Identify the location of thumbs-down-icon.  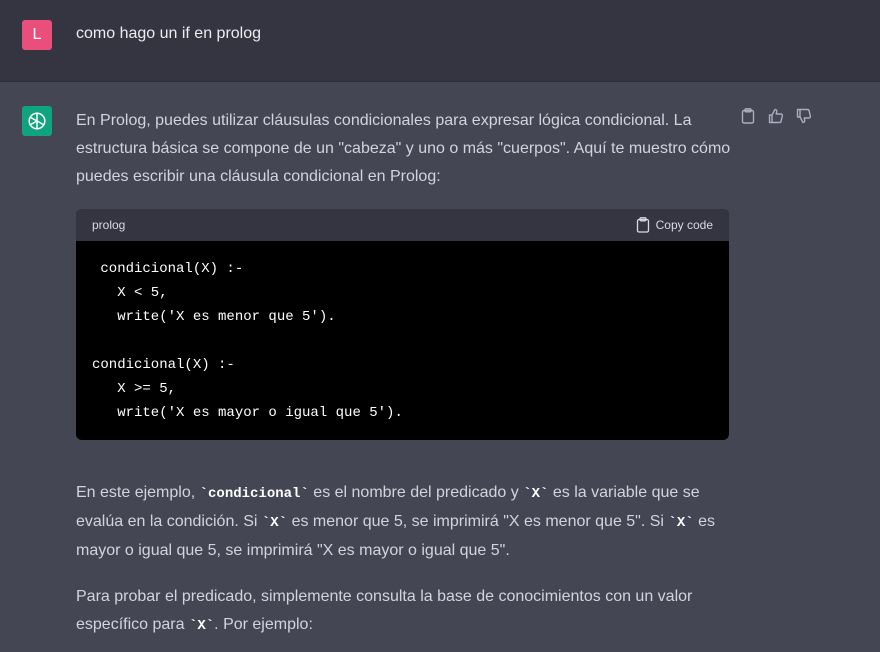
(804, 116).